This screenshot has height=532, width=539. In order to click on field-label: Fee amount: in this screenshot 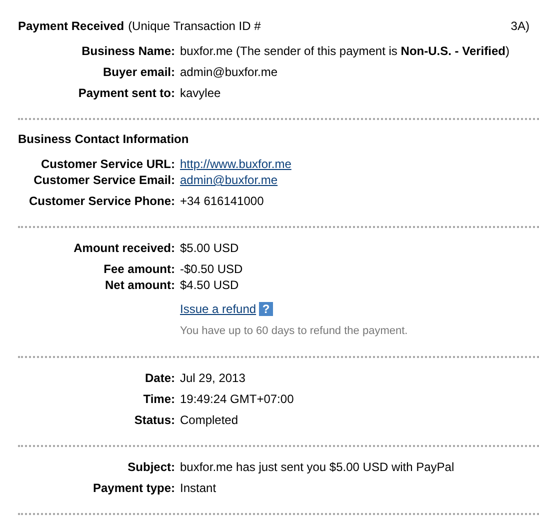, I will do `click(139, 269)`.